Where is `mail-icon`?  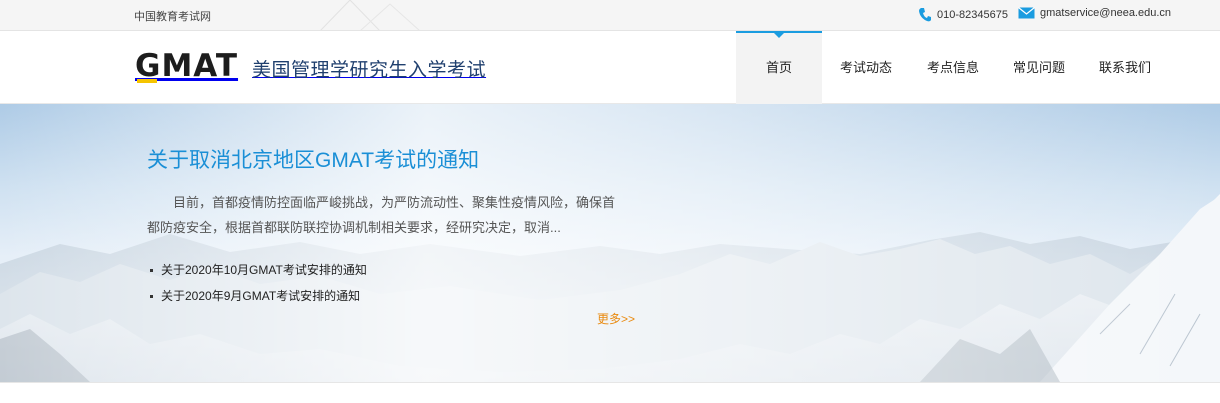
mail-icon is located at coordinates (1026, 13).